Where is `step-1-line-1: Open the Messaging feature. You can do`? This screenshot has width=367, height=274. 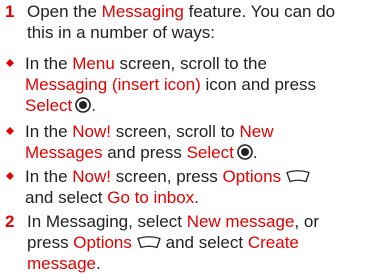
step-1-line-1: Open the Messaging feature. You can do is located at coordinates (181, 11).